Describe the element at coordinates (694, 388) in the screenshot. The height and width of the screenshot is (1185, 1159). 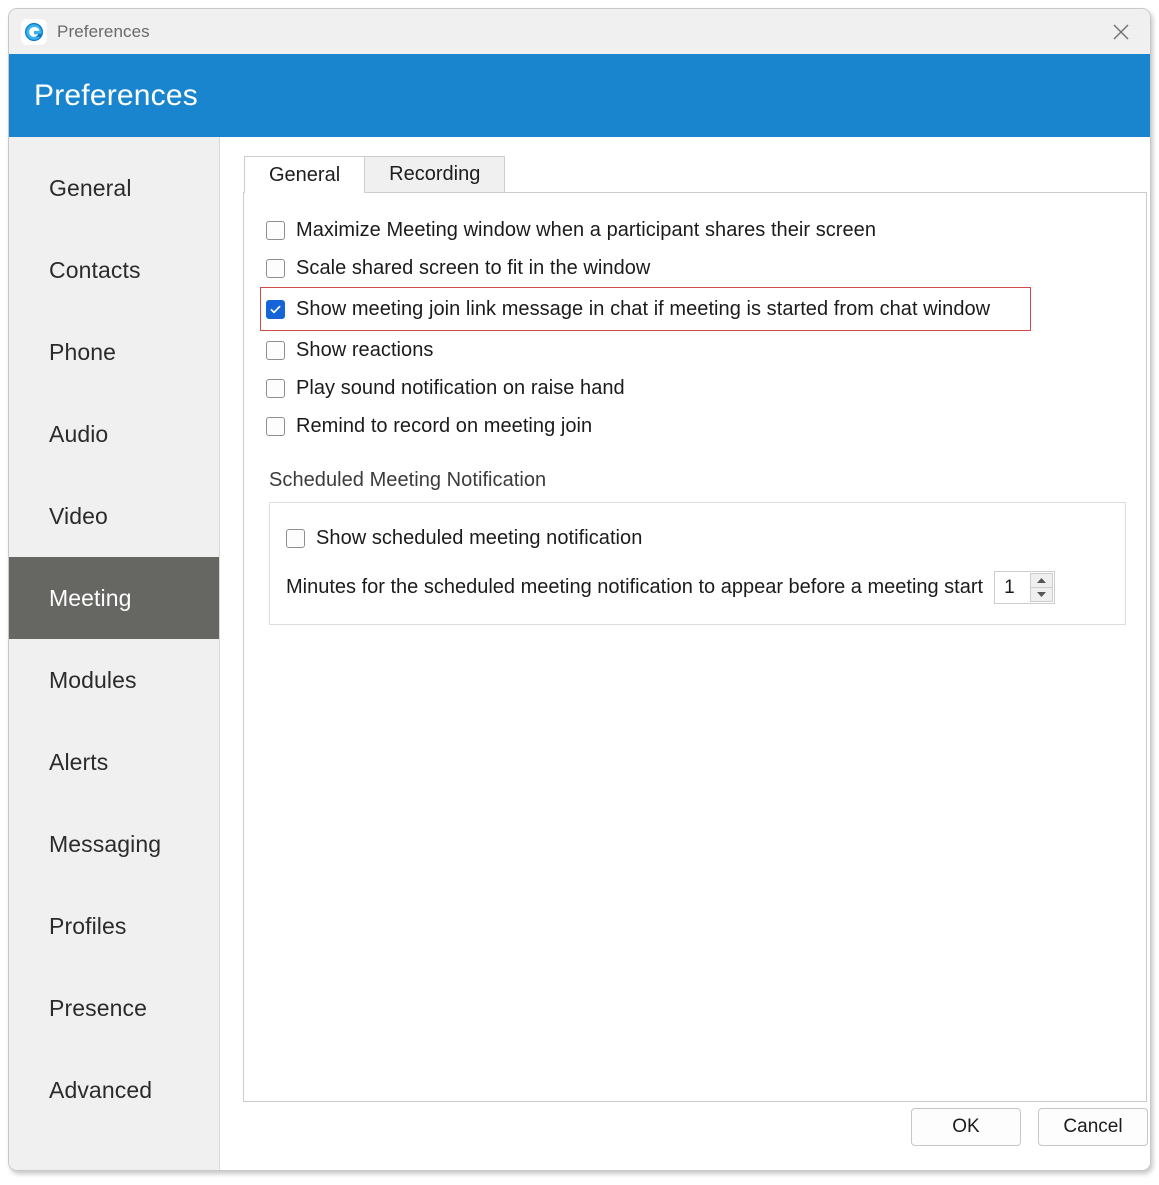
I see `setting-play-sound-raise-hand: Play sound notification on raise hand` at that location.